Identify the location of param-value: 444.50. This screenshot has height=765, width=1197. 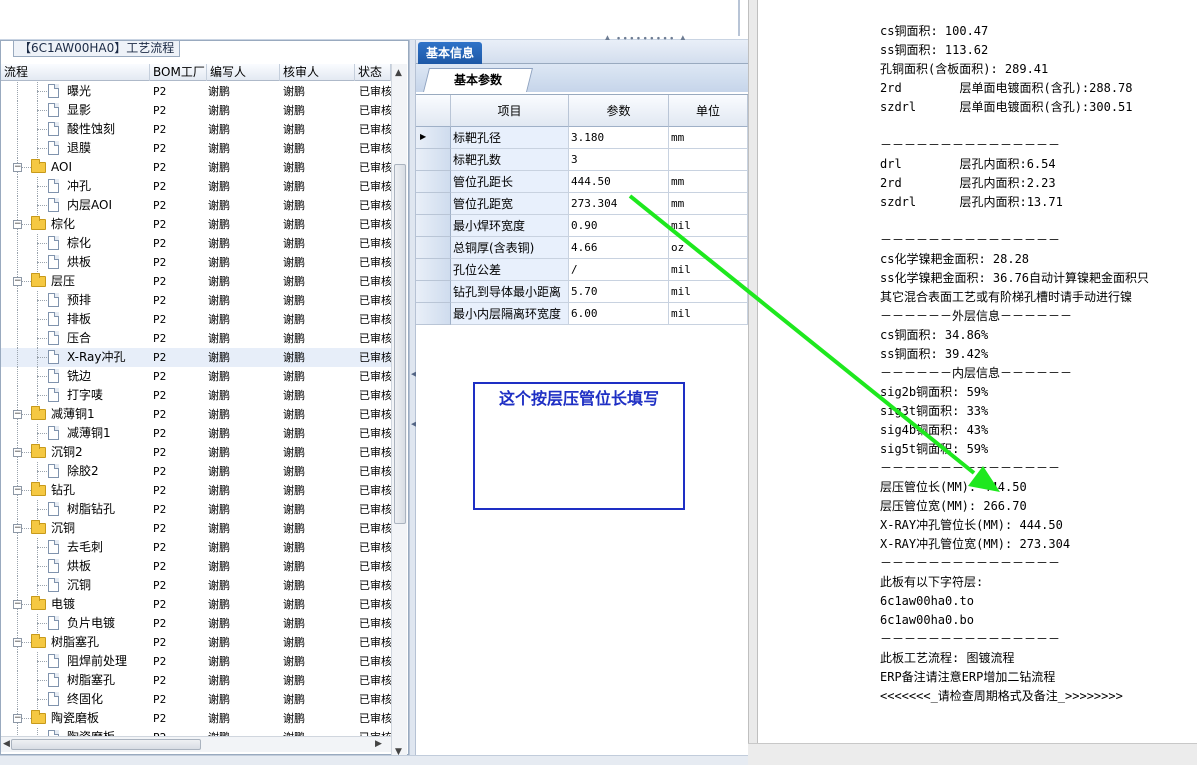
(619, 182).